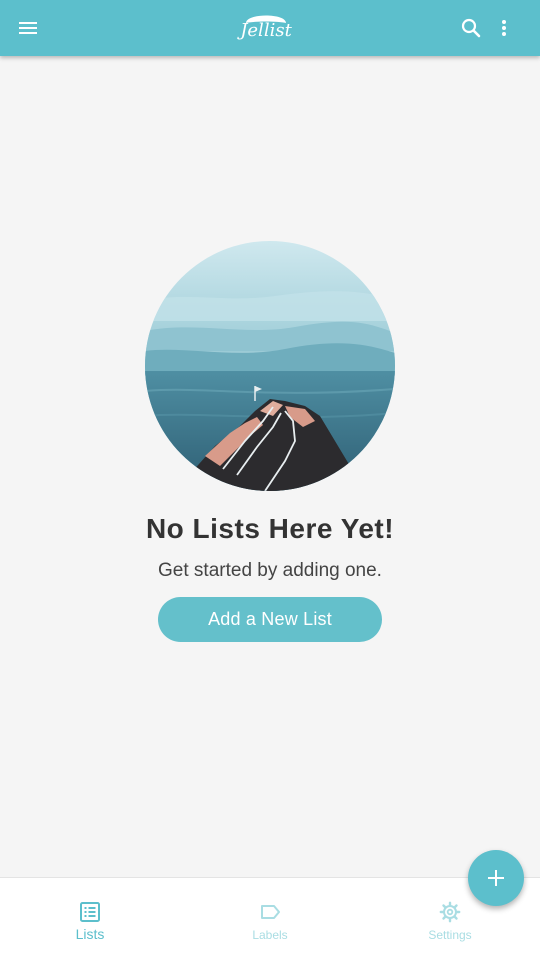  I want to click on add-new-list-button: Add a New List, so click(270, 619).